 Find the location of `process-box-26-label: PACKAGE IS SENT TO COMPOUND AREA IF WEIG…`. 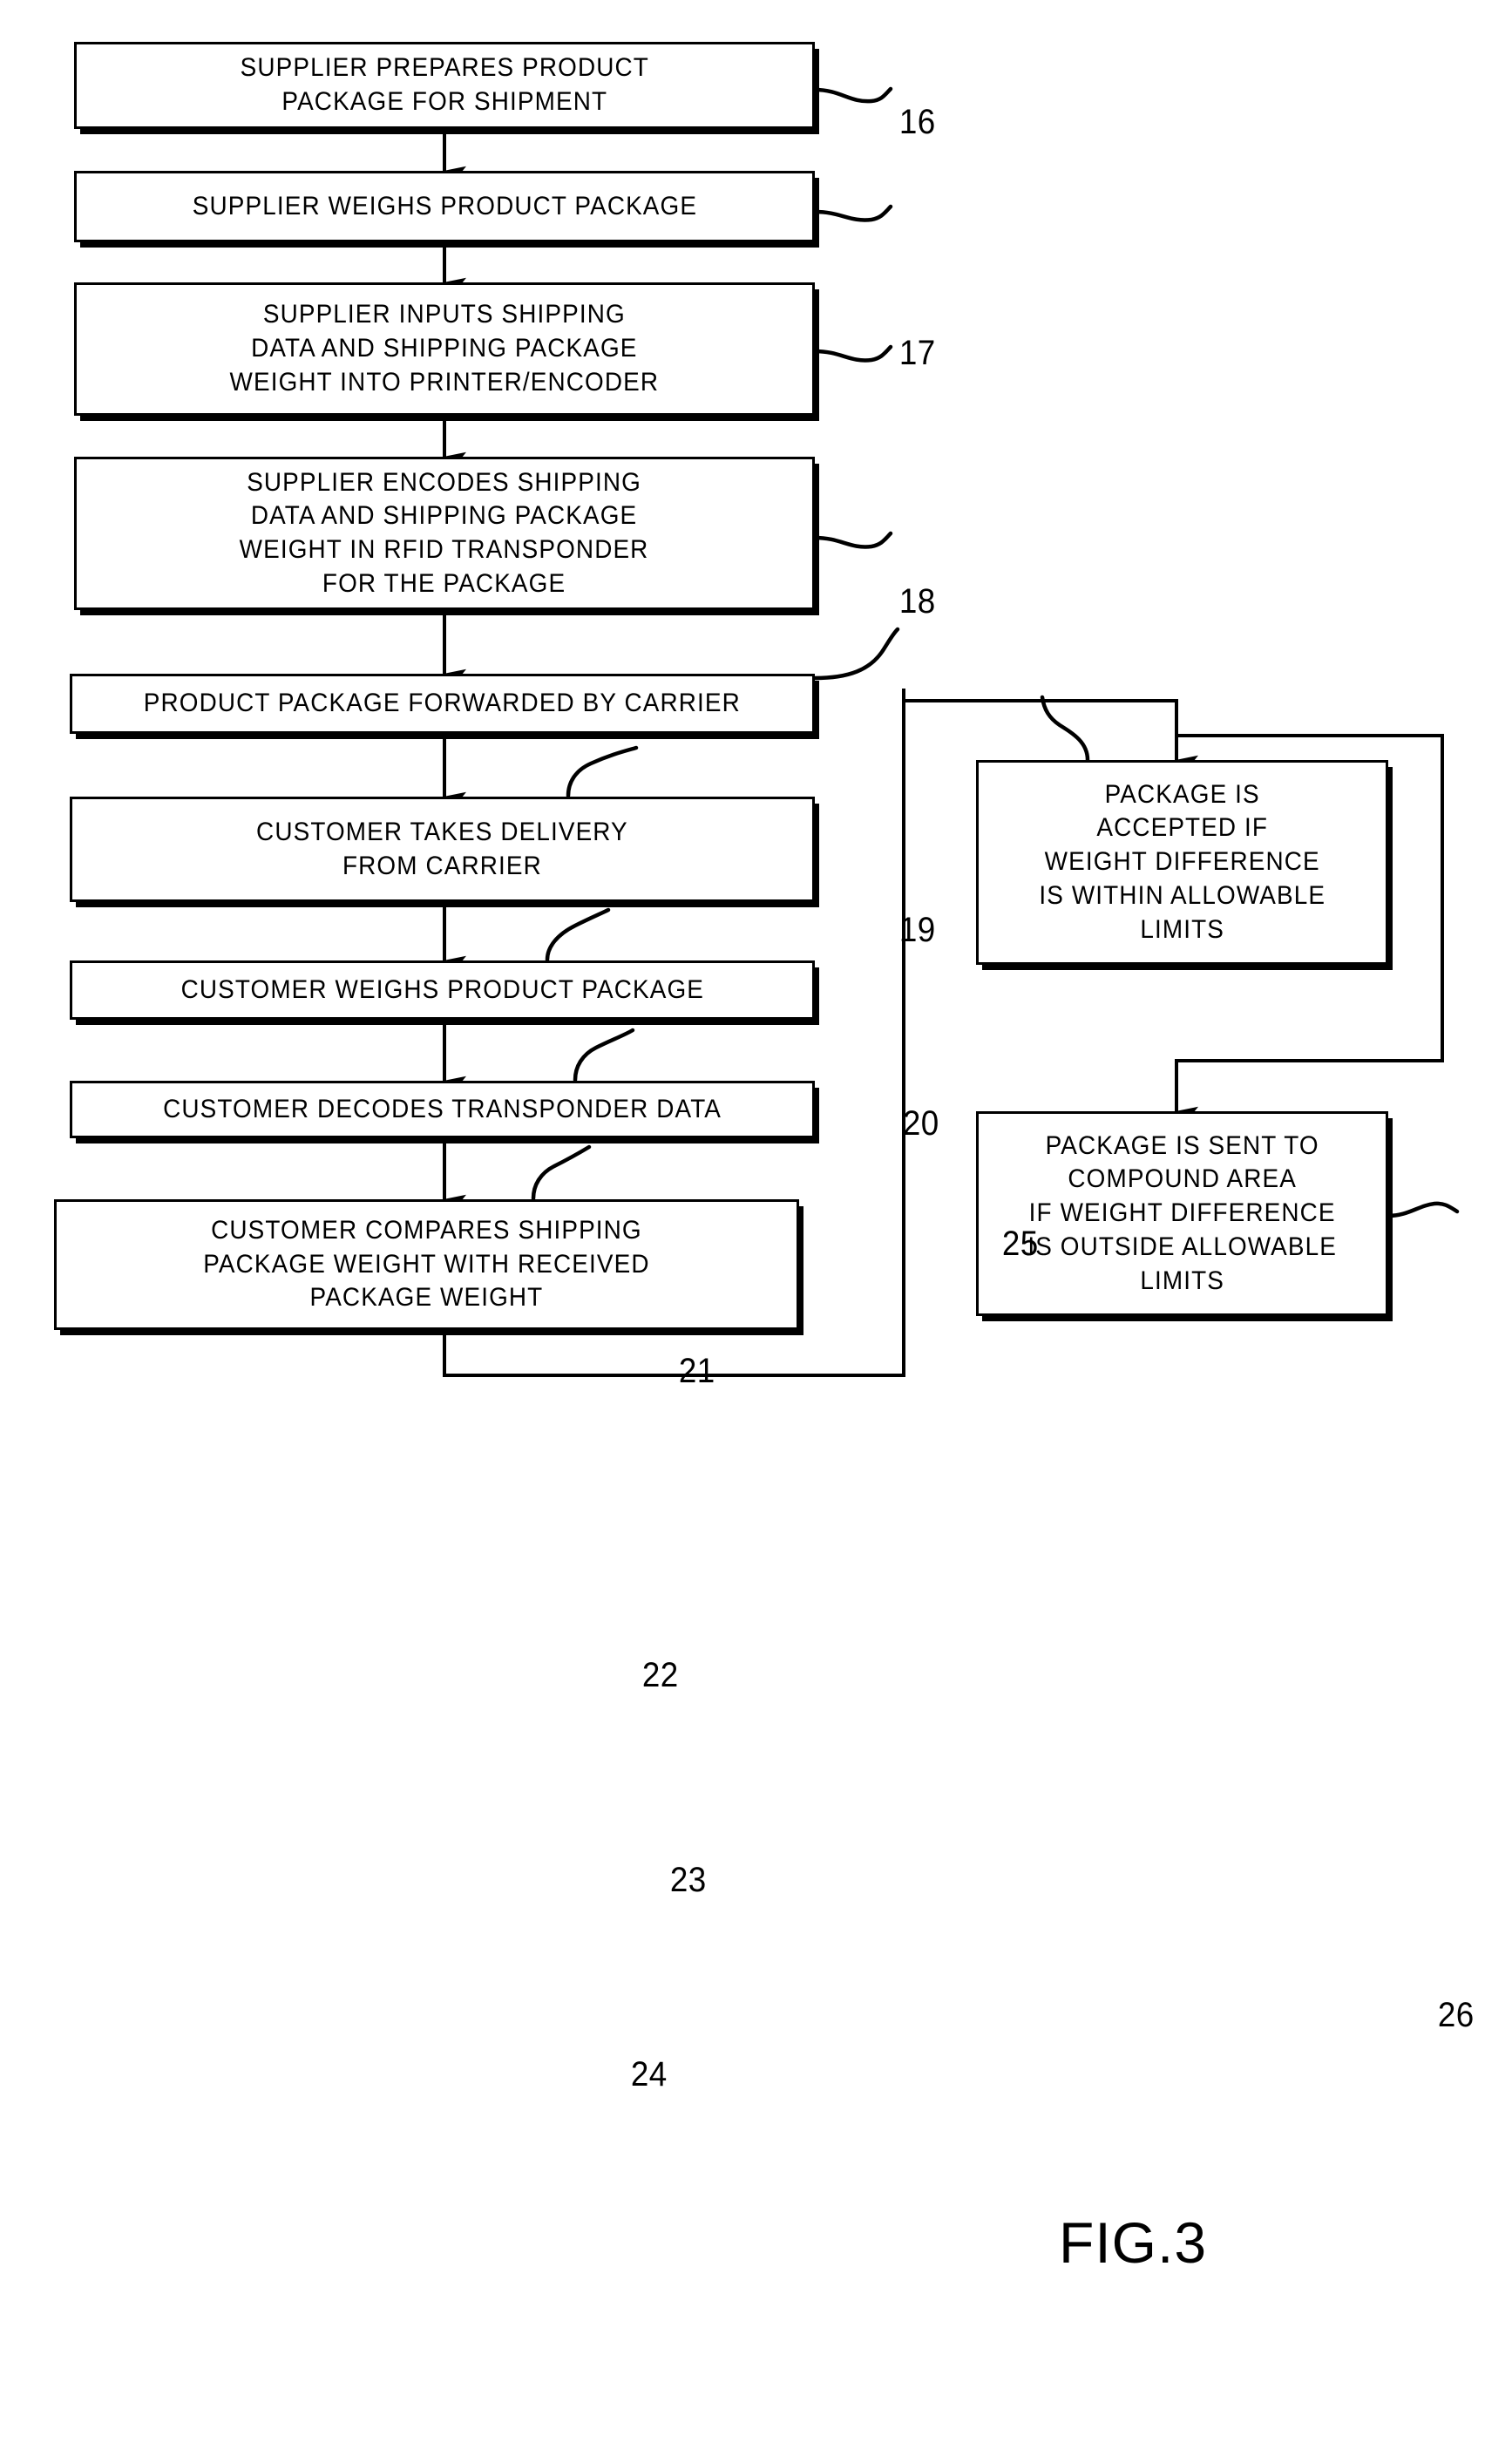

process-box-26-label: PACKAGE IS SENT TO COMPOUND AREA IF WEIG… is located at coordinates (1182, 1212).